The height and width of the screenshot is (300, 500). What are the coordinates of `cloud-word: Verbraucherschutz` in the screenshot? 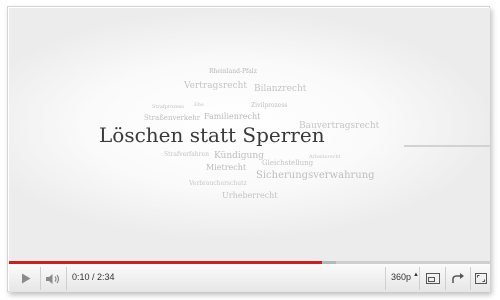 It's located at (218, 183).